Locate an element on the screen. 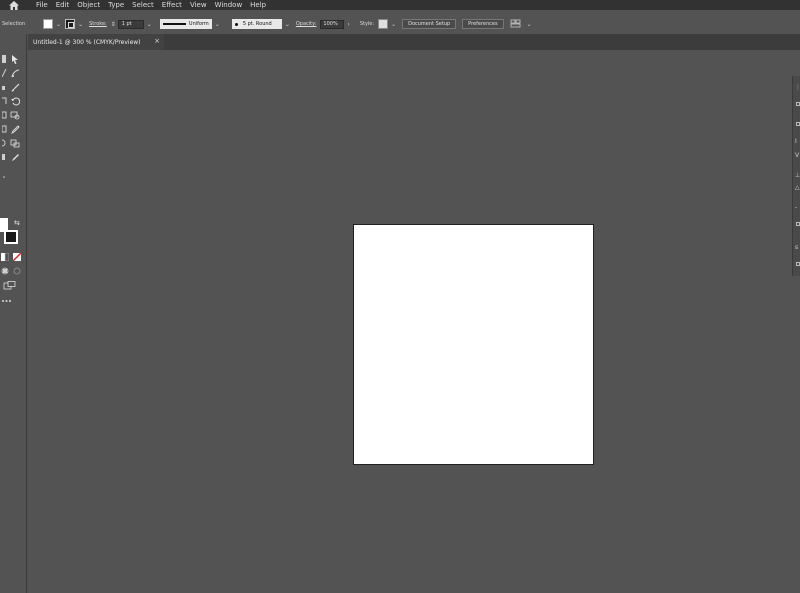 The height and width of the screenshot is (593, 800). swap-fill-stroke-icon: ⇆ is located at coordinates (17, 223).